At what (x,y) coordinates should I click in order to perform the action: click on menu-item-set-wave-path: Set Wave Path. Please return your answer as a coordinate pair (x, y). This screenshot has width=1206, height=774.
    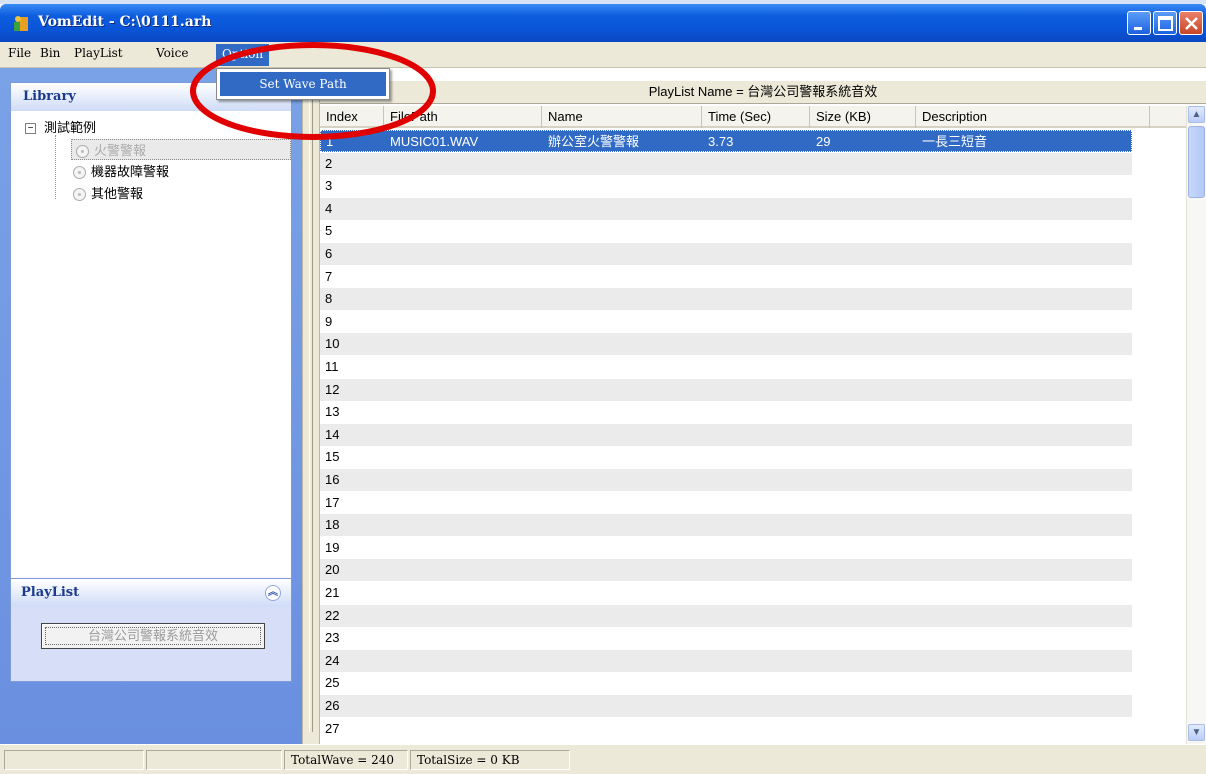
    Looking at the image, I should click on (303, 84).